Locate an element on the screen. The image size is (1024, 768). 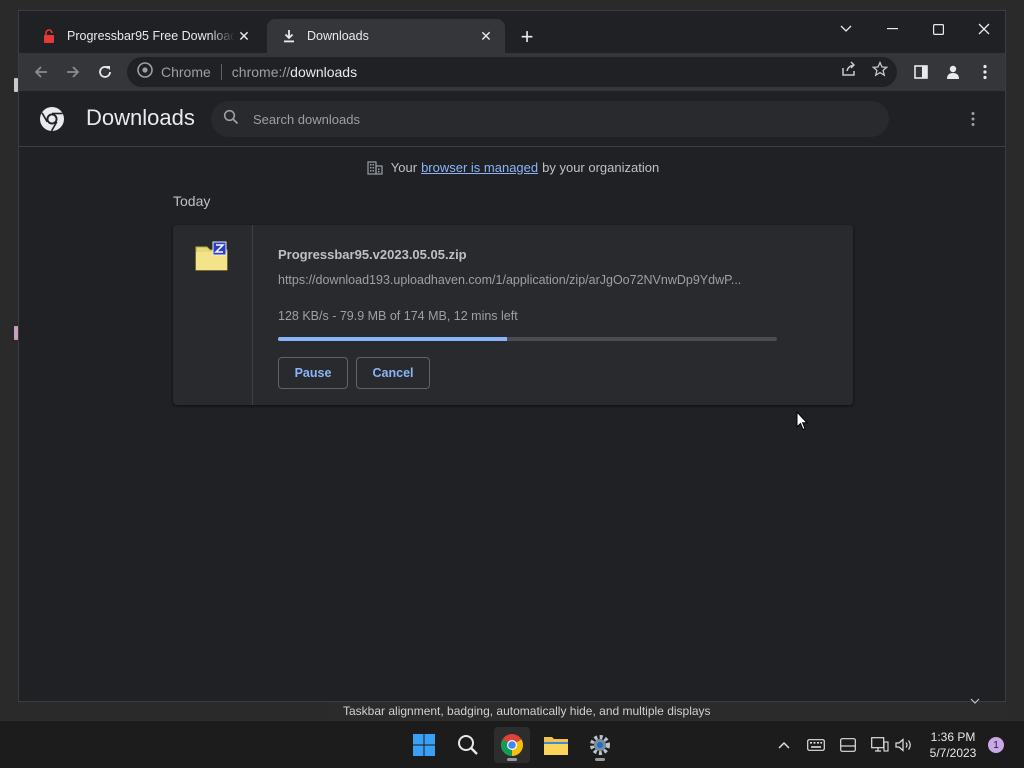
clock-date: 5/7/2023 is located at coordinates (953, 753).